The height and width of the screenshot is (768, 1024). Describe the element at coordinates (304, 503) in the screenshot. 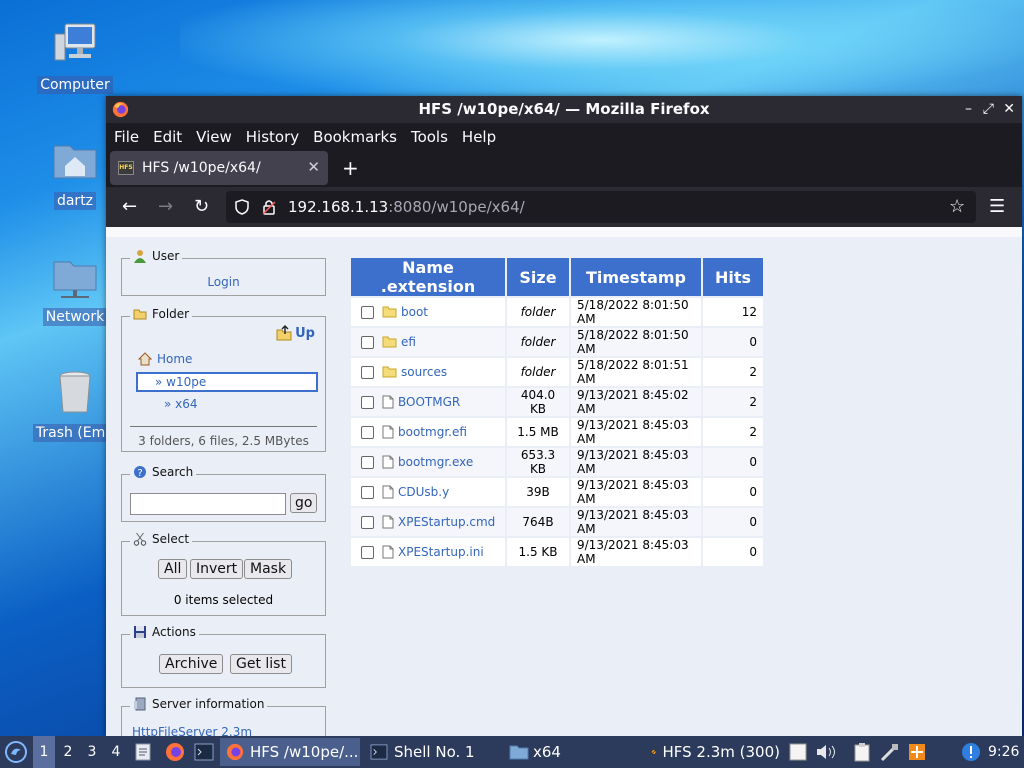

I see `search-go-button: go` at that location.